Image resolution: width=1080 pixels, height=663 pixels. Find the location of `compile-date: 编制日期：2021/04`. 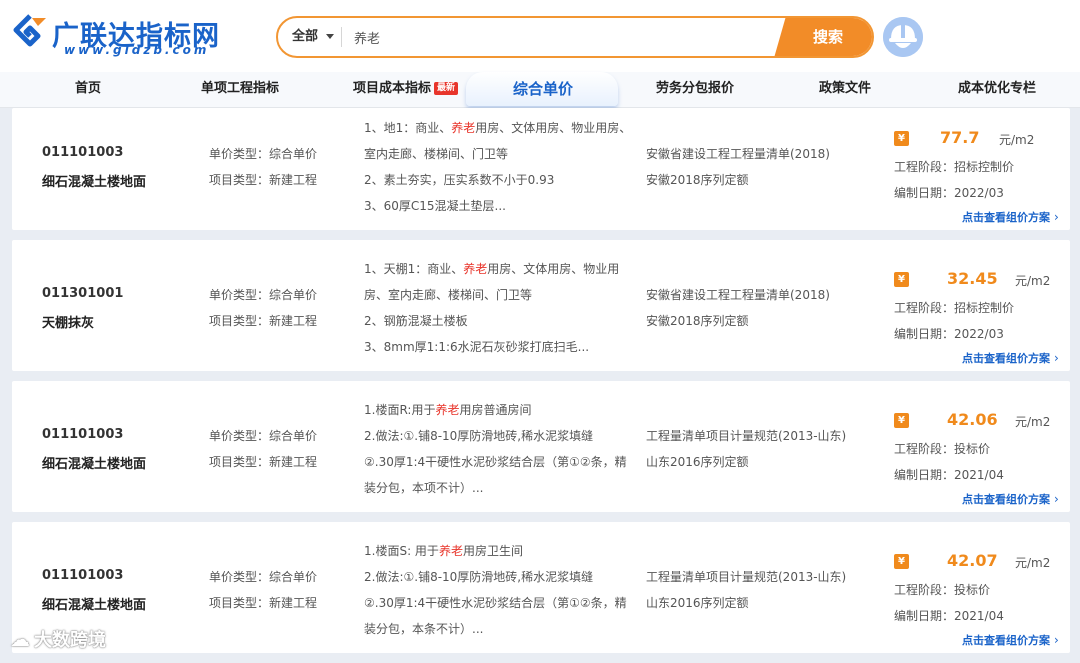

compile-date: 编制日期：2021/04 is located at coordinates (949, 616).